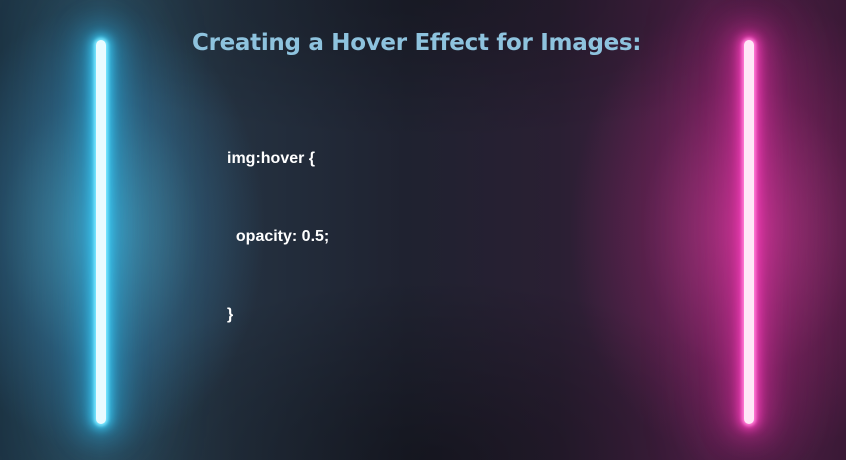  Describe the element at coordinates (417, 43) in the screenshot. I see `slide-title: Creating a Hover Effect for Images:` at that location.